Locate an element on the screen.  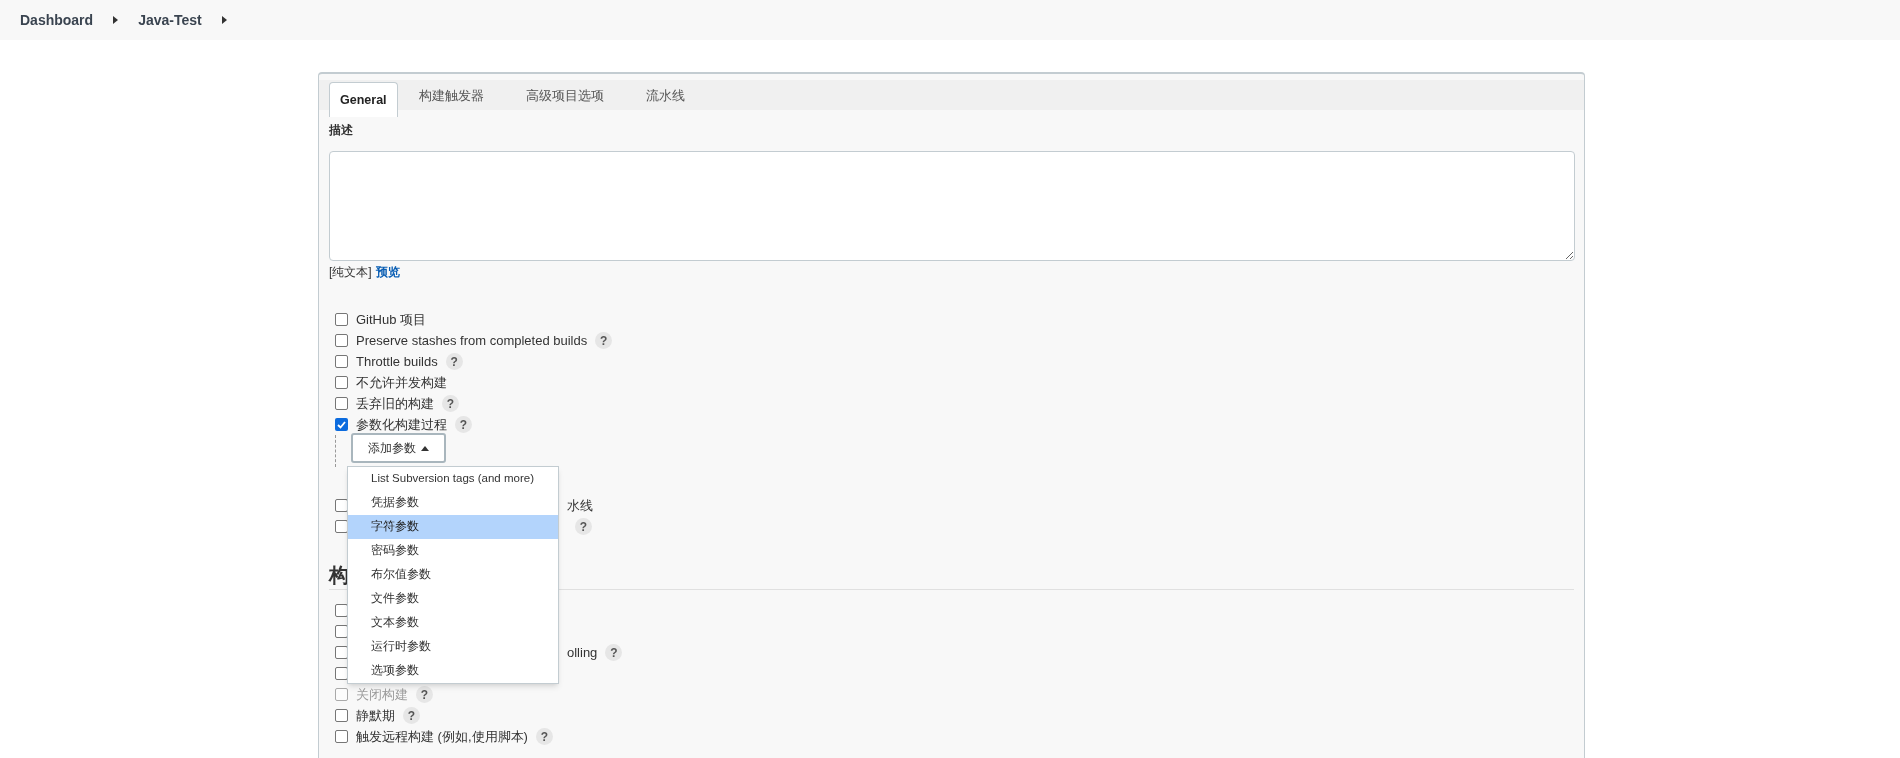
option-label: GitHub 项目 is located at coordinates (391, 319).